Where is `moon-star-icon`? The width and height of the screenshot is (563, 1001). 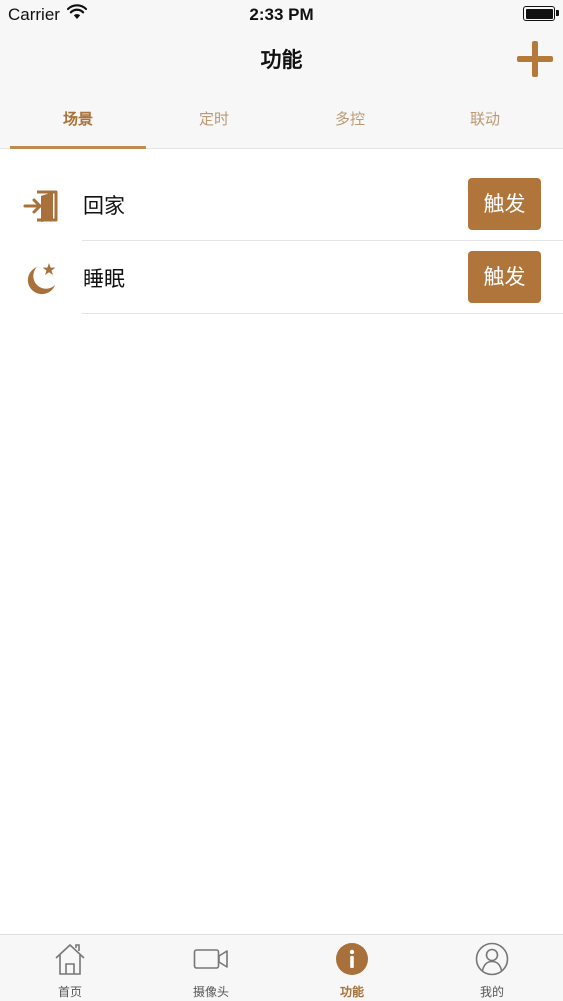 moon-star-icon is located at coordinates (41, 279).